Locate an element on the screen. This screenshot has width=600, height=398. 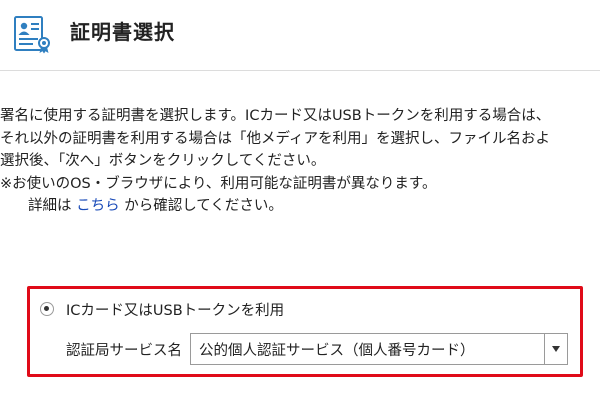
ic-card-radio-button is located at coordinates (47, 309).